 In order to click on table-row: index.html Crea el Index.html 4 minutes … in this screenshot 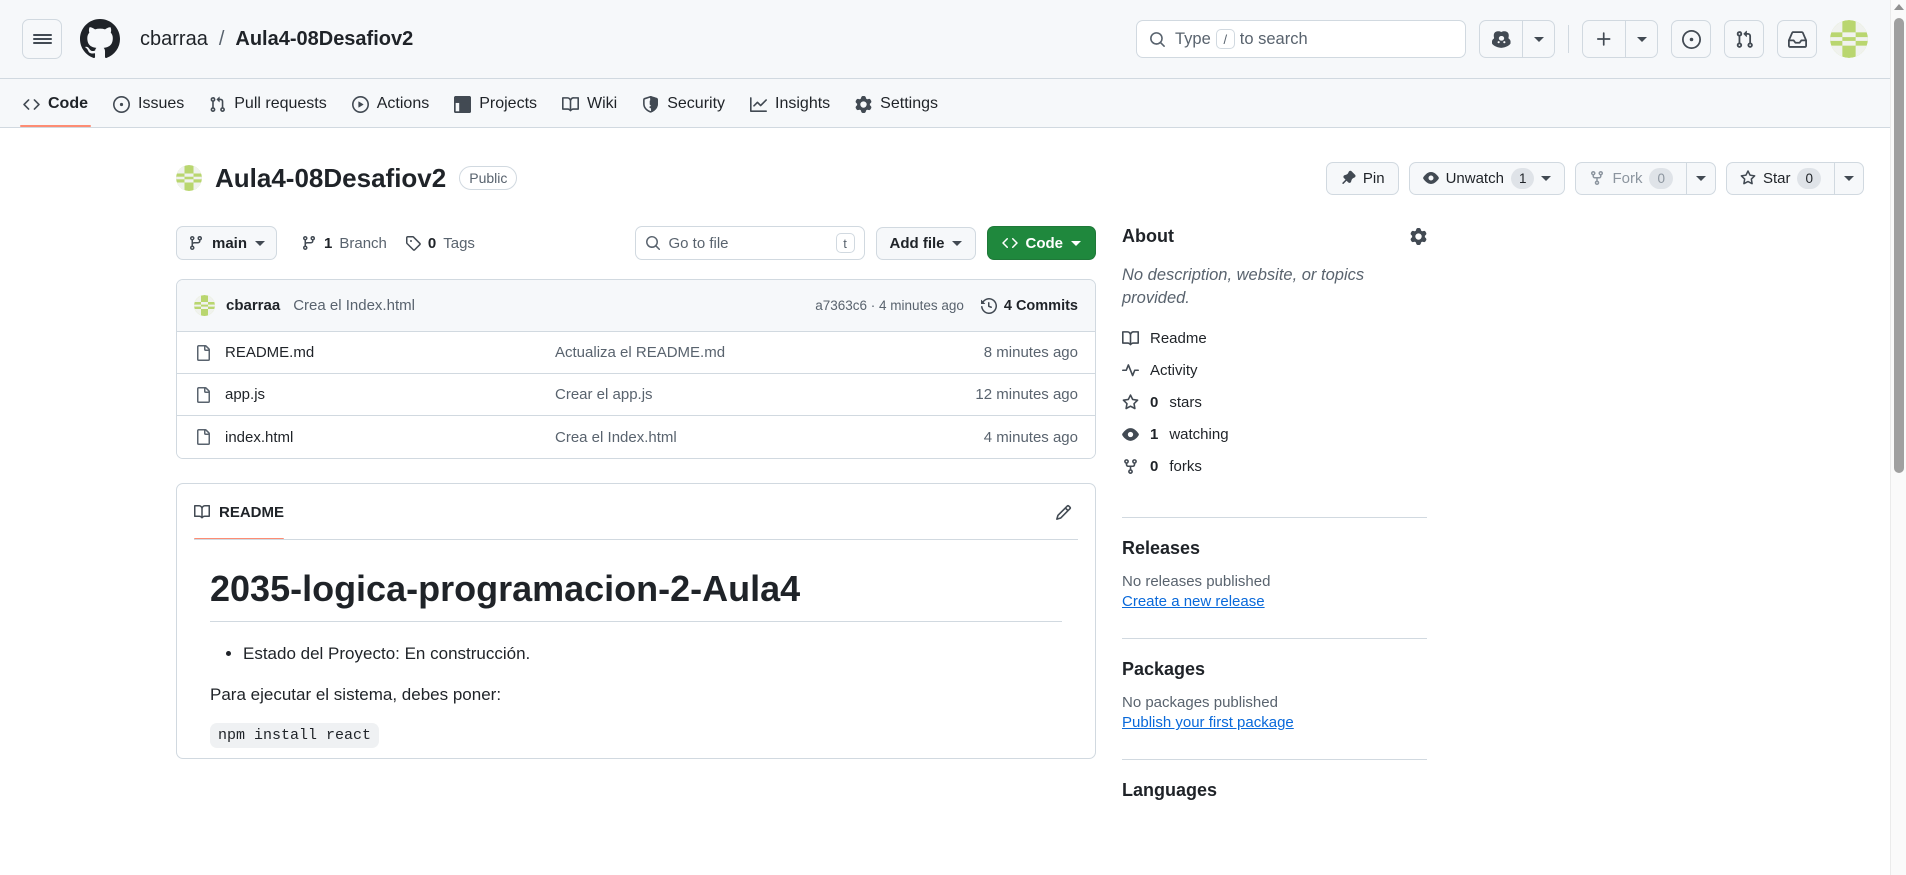, I will do `click(636, 437)`.